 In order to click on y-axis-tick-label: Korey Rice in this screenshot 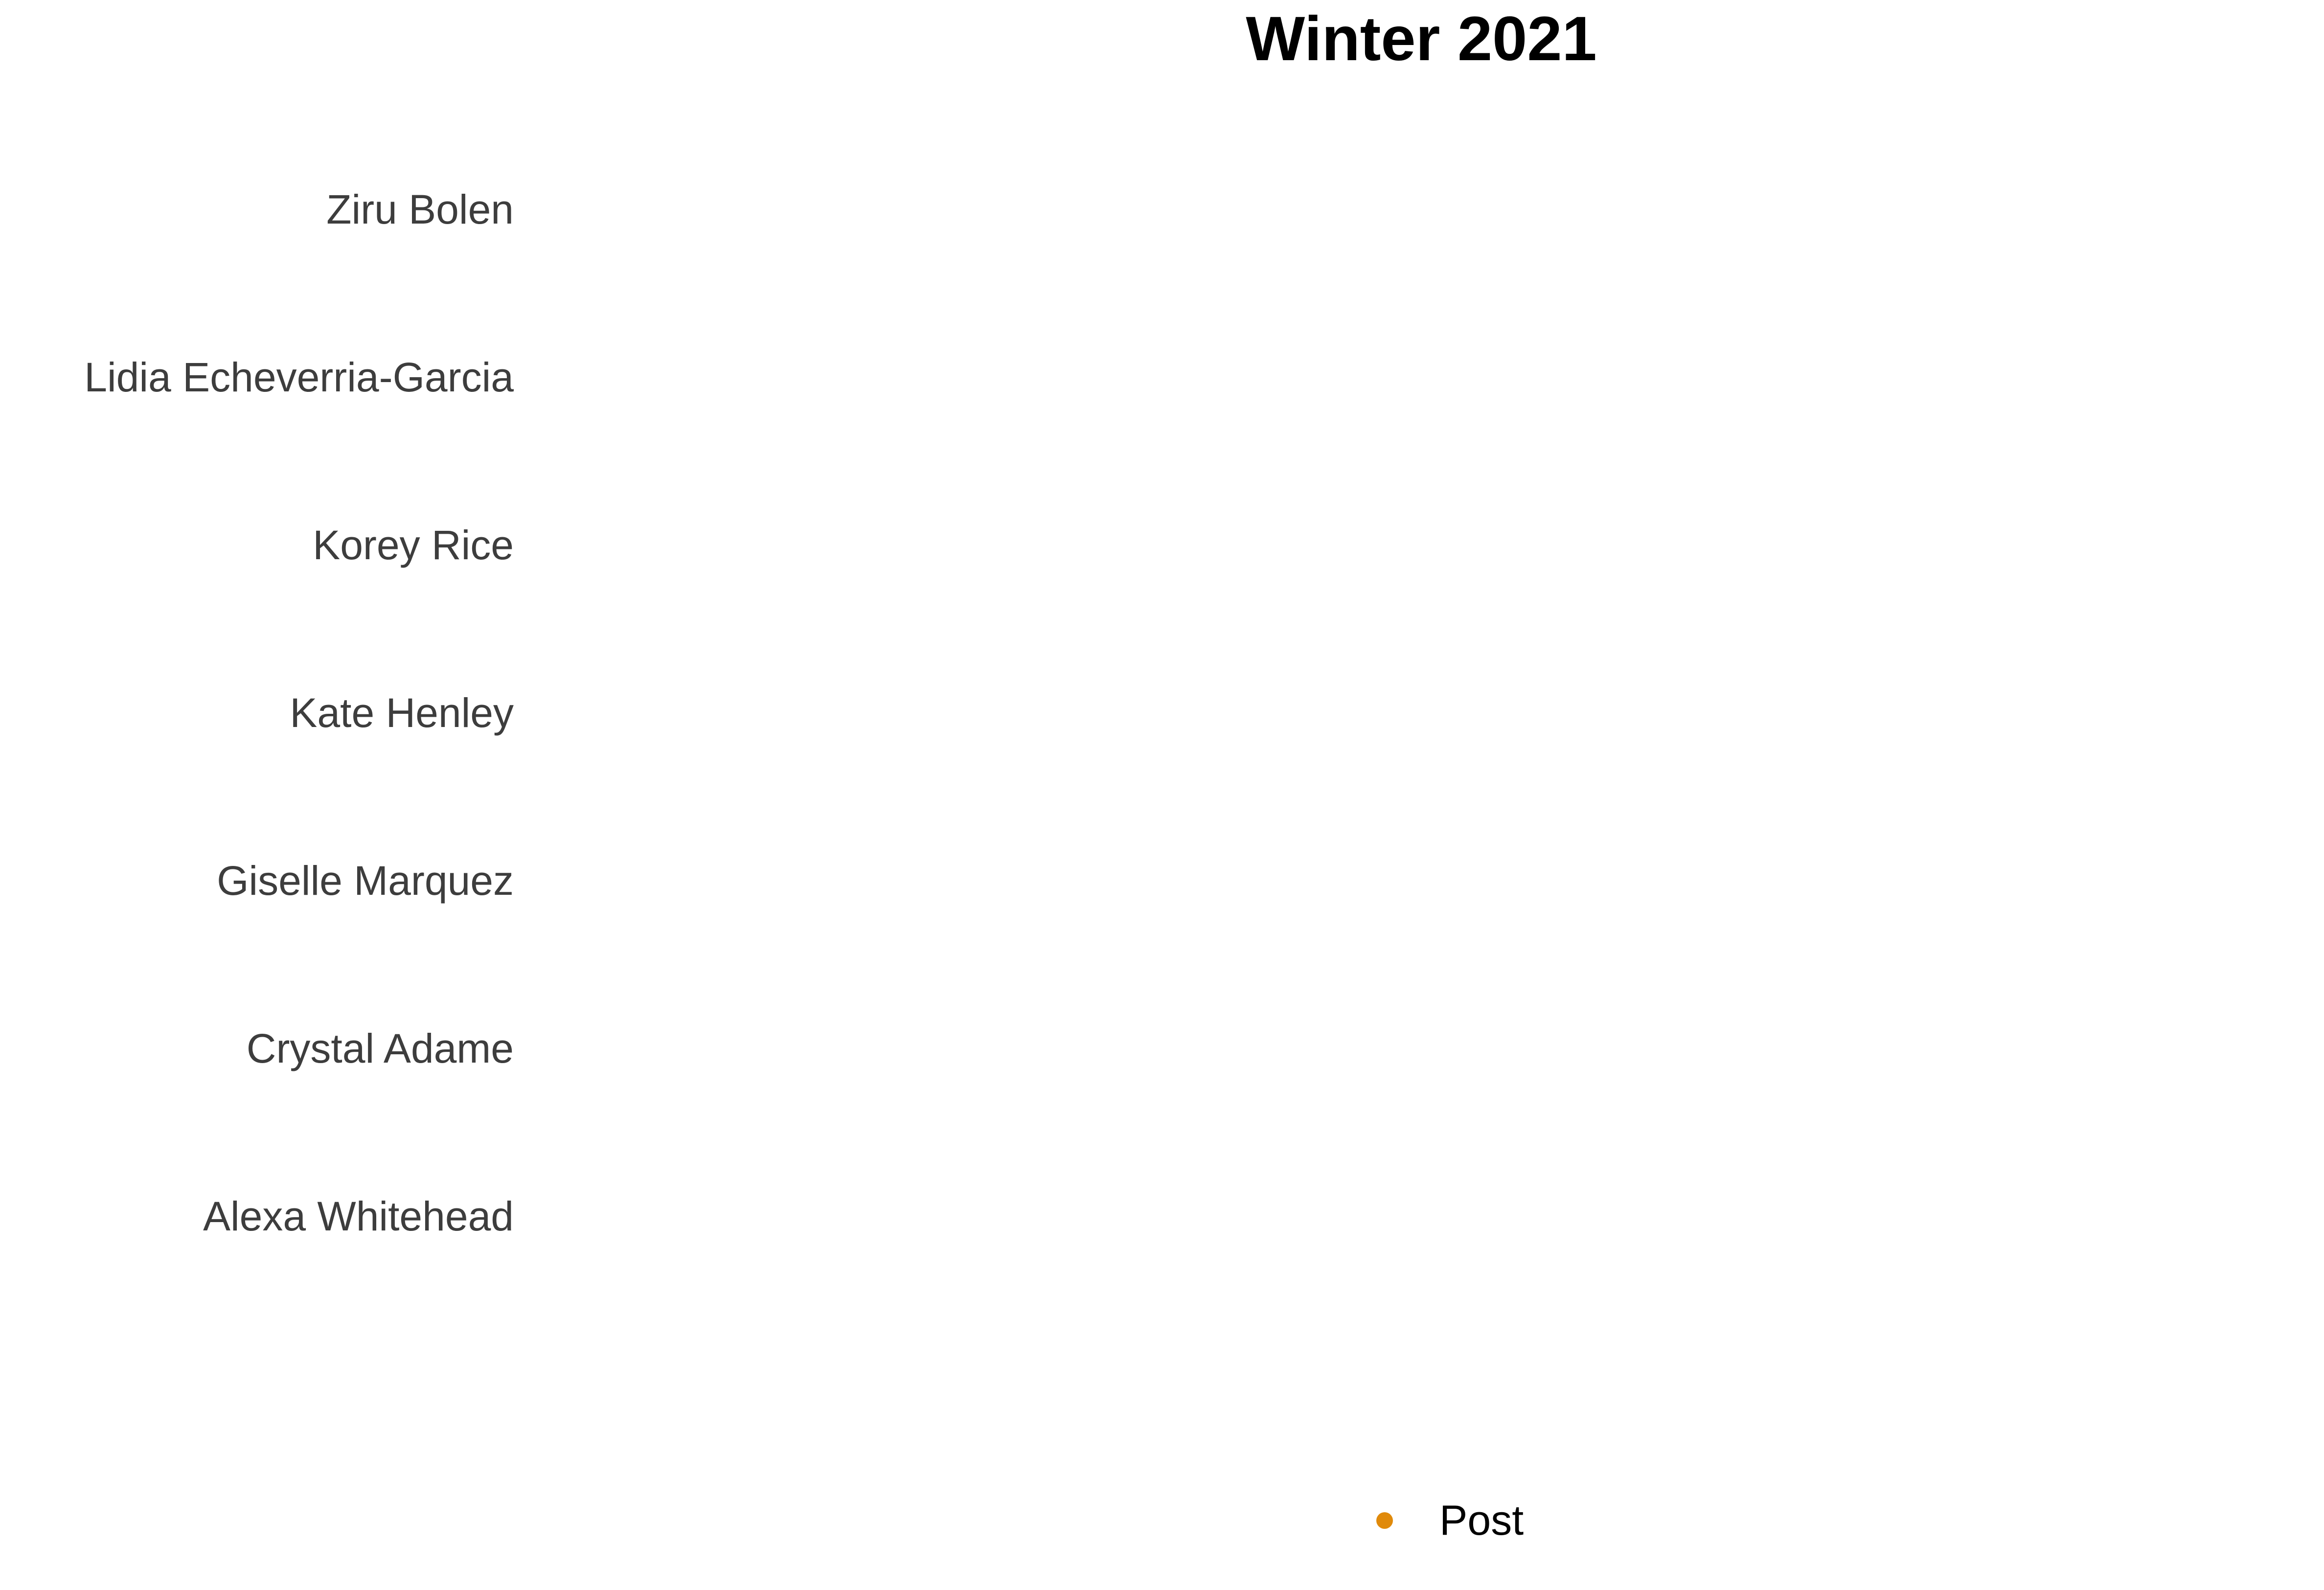, I will do `click(414, 545)`.